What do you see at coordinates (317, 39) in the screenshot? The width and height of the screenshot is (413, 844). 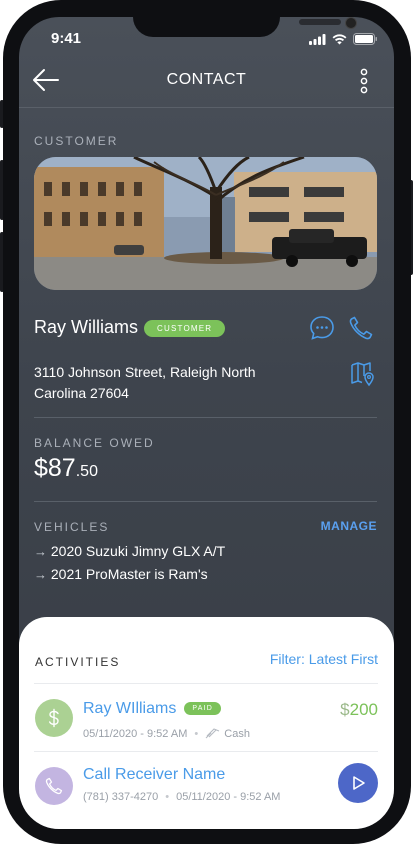 I see `signal-icon` at bounding box center [317, 39].